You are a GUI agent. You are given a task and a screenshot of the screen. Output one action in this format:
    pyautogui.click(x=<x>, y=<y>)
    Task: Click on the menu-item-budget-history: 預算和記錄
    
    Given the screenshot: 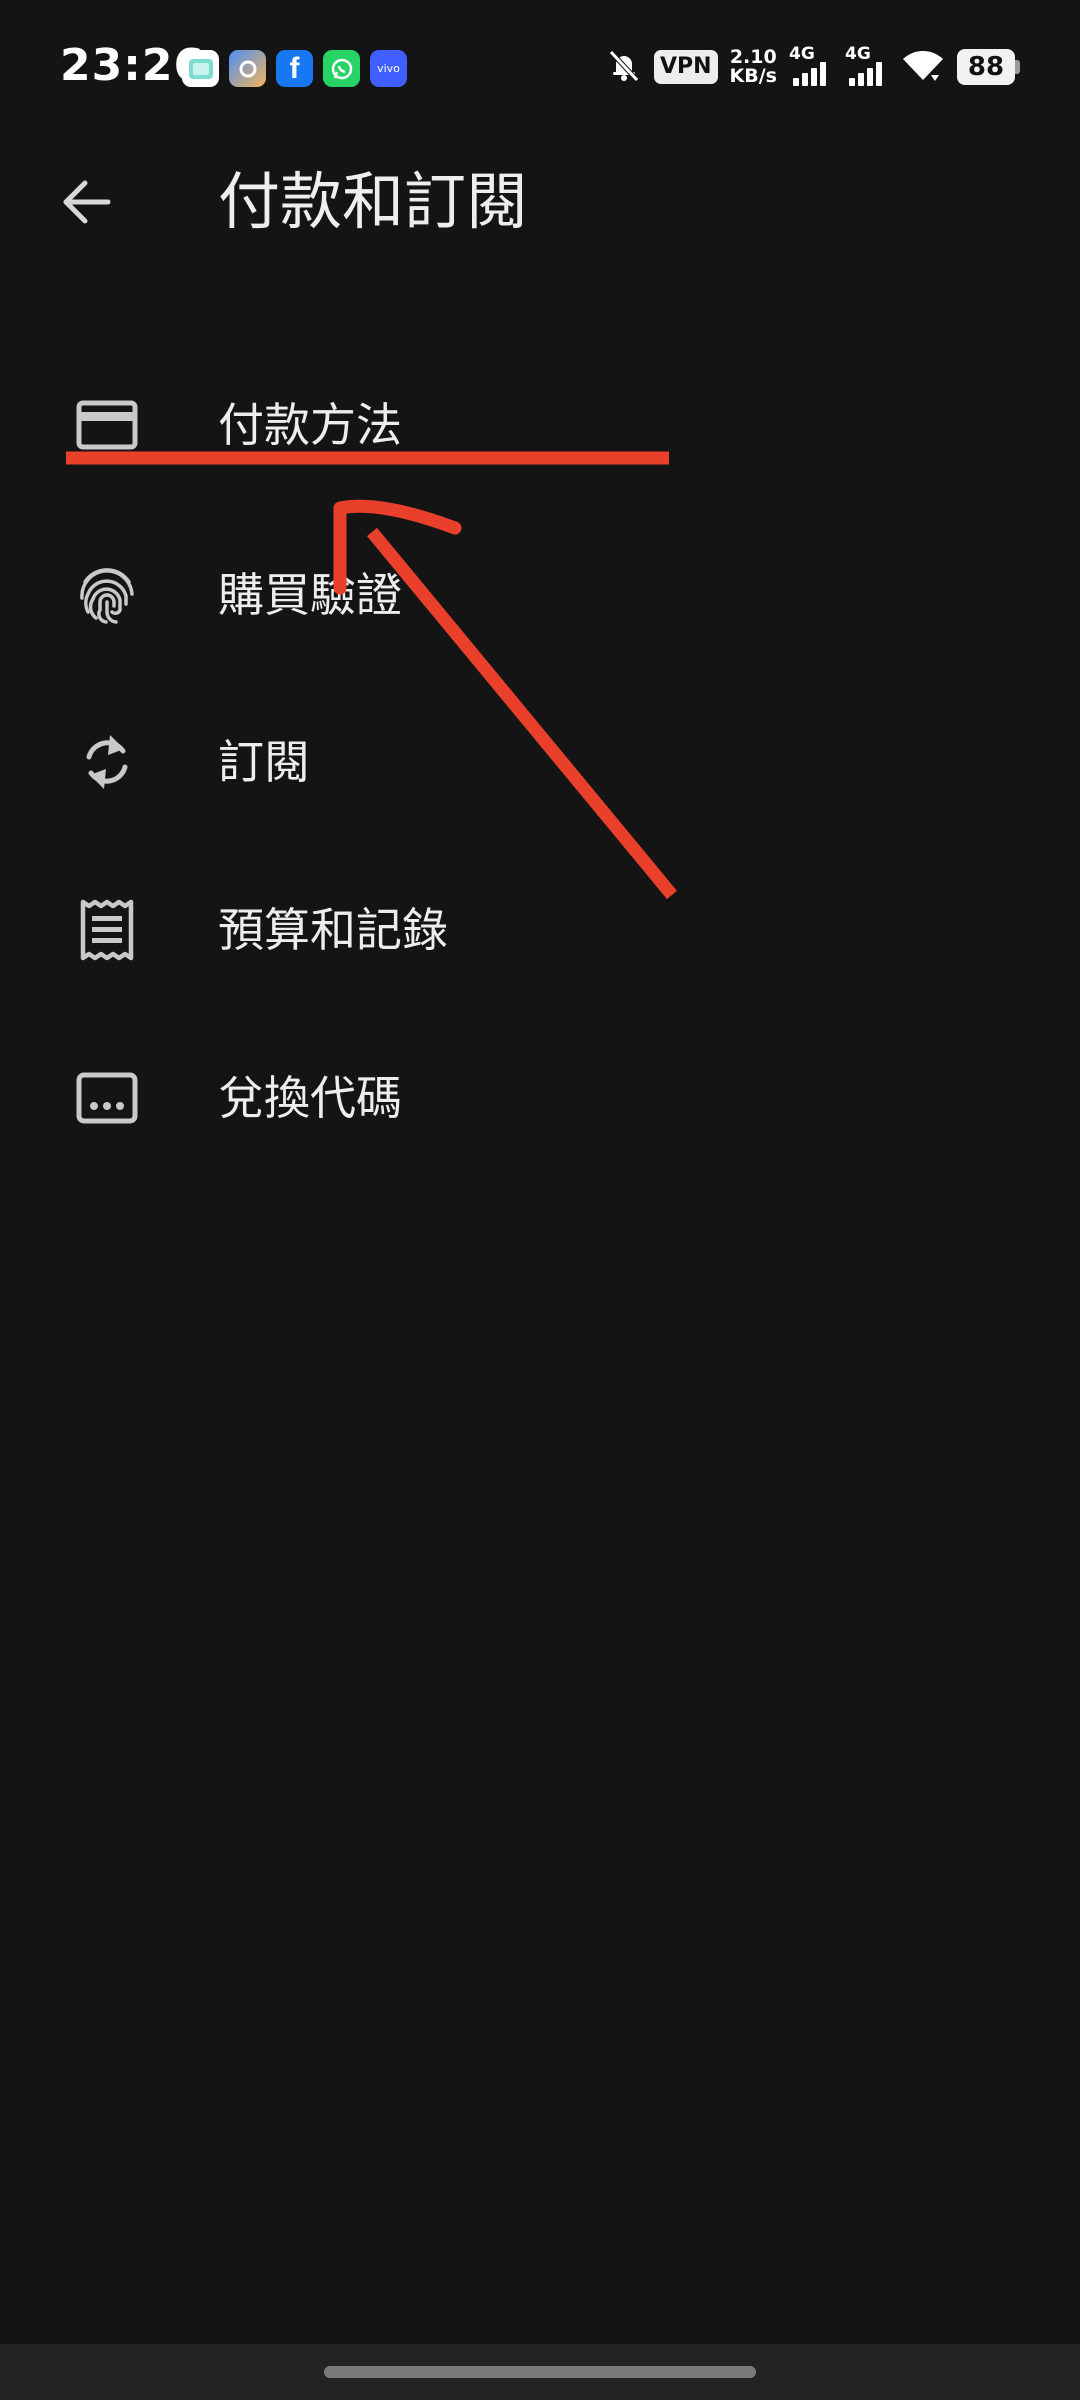 What is the action you would take?
    pyautogui.click(x=540, y=930)
    